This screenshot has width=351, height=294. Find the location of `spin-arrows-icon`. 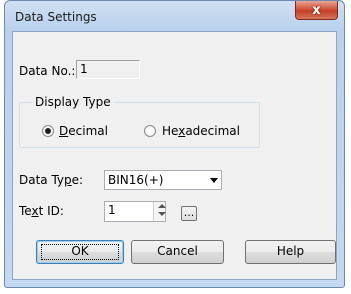

spin-arrows-icon is located at coordinates (159, 211).